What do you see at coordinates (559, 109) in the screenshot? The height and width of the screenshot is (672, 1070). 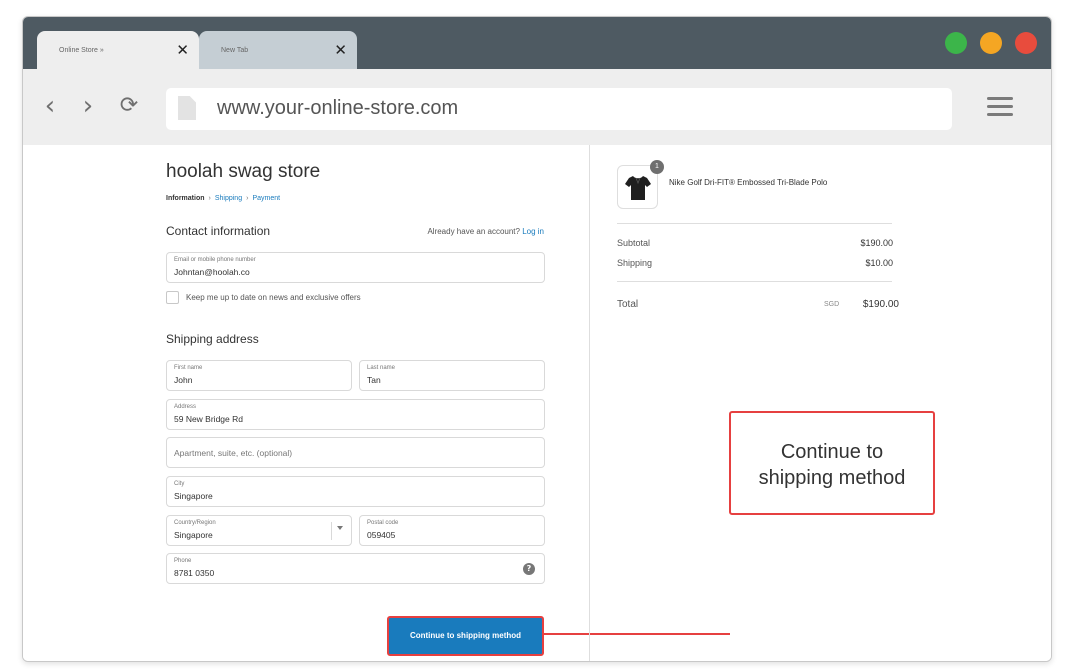 I see `address-bar: www.your-online-store.com` at bounding box center [559, 109].